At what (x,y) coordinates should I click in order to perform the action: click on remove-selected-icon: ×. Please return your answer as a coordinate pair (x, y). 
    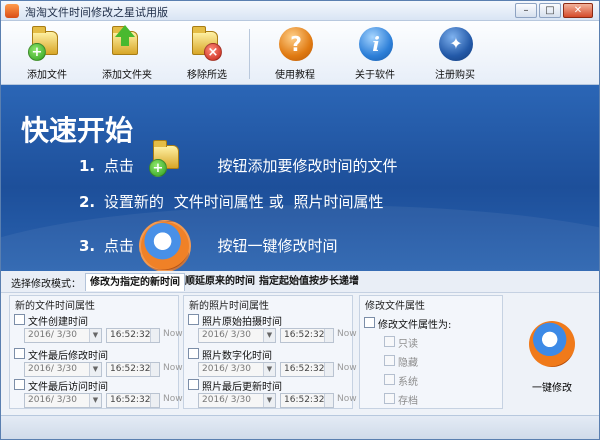
    Looking at the image, I should click on (207, 44).